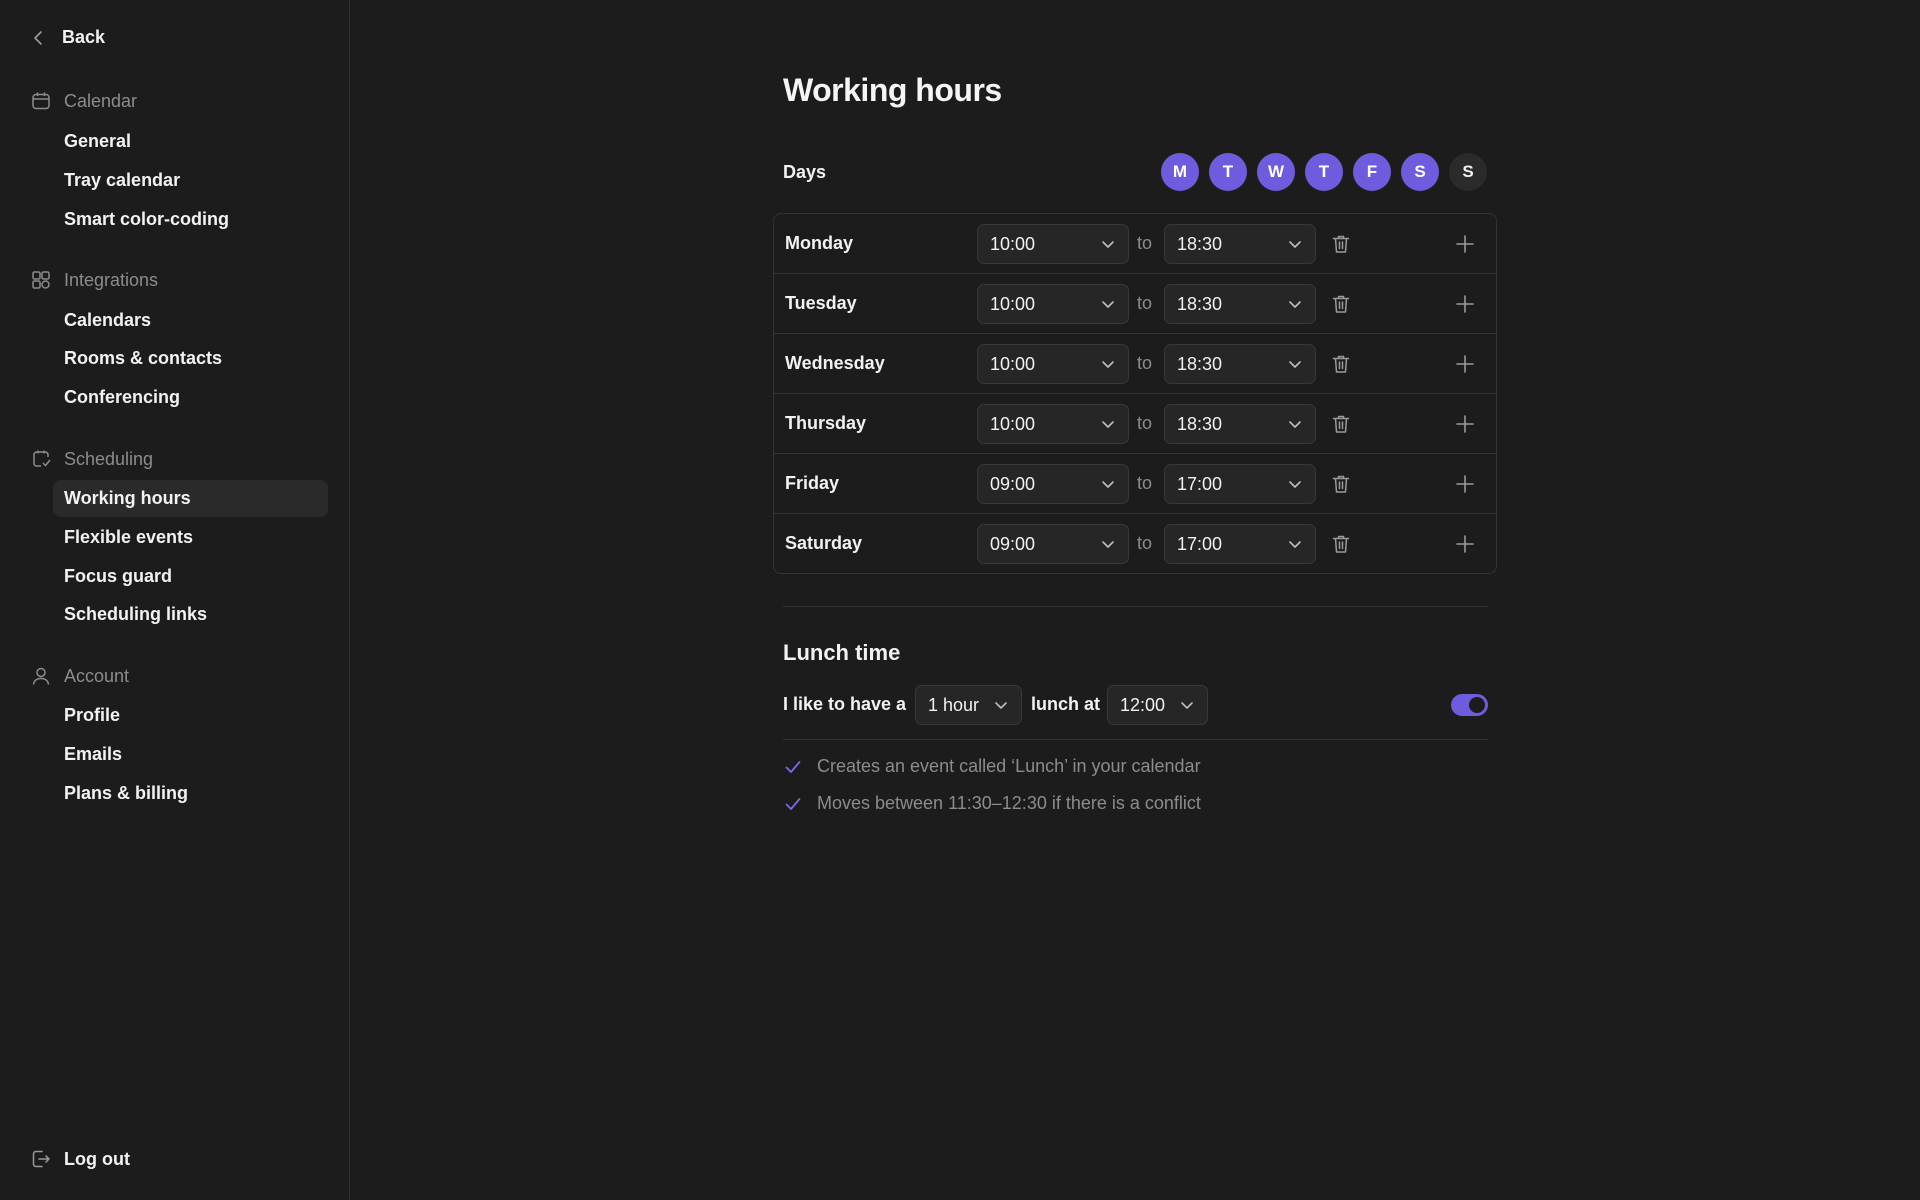 The image size is (1920, 1200). What do you see at coordinates (793, 766) in the screenshot?
I see `check-icon` at bounding box center [793, 766].